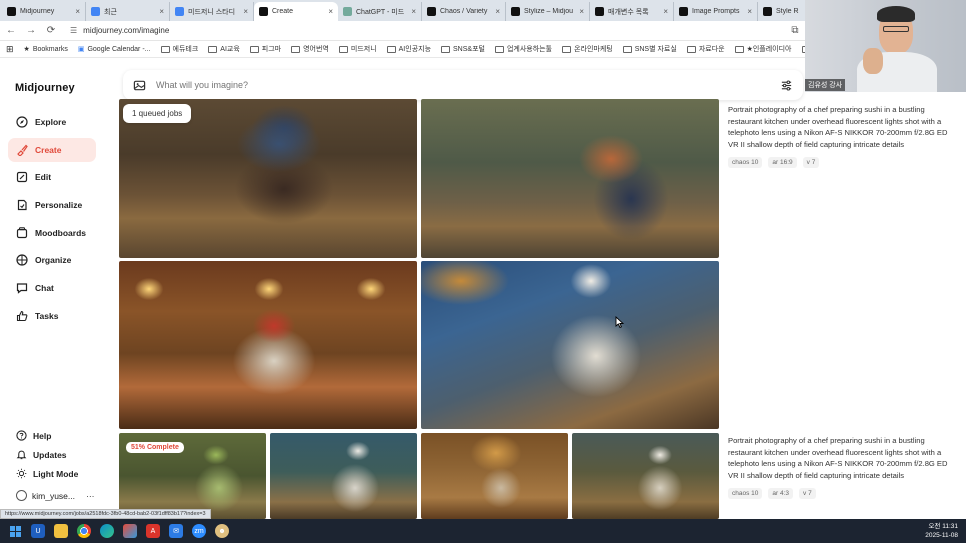 The height and width of the screenshot is (543, 966). I want to click on sidebar-item-create: Create, so click(52, 149).